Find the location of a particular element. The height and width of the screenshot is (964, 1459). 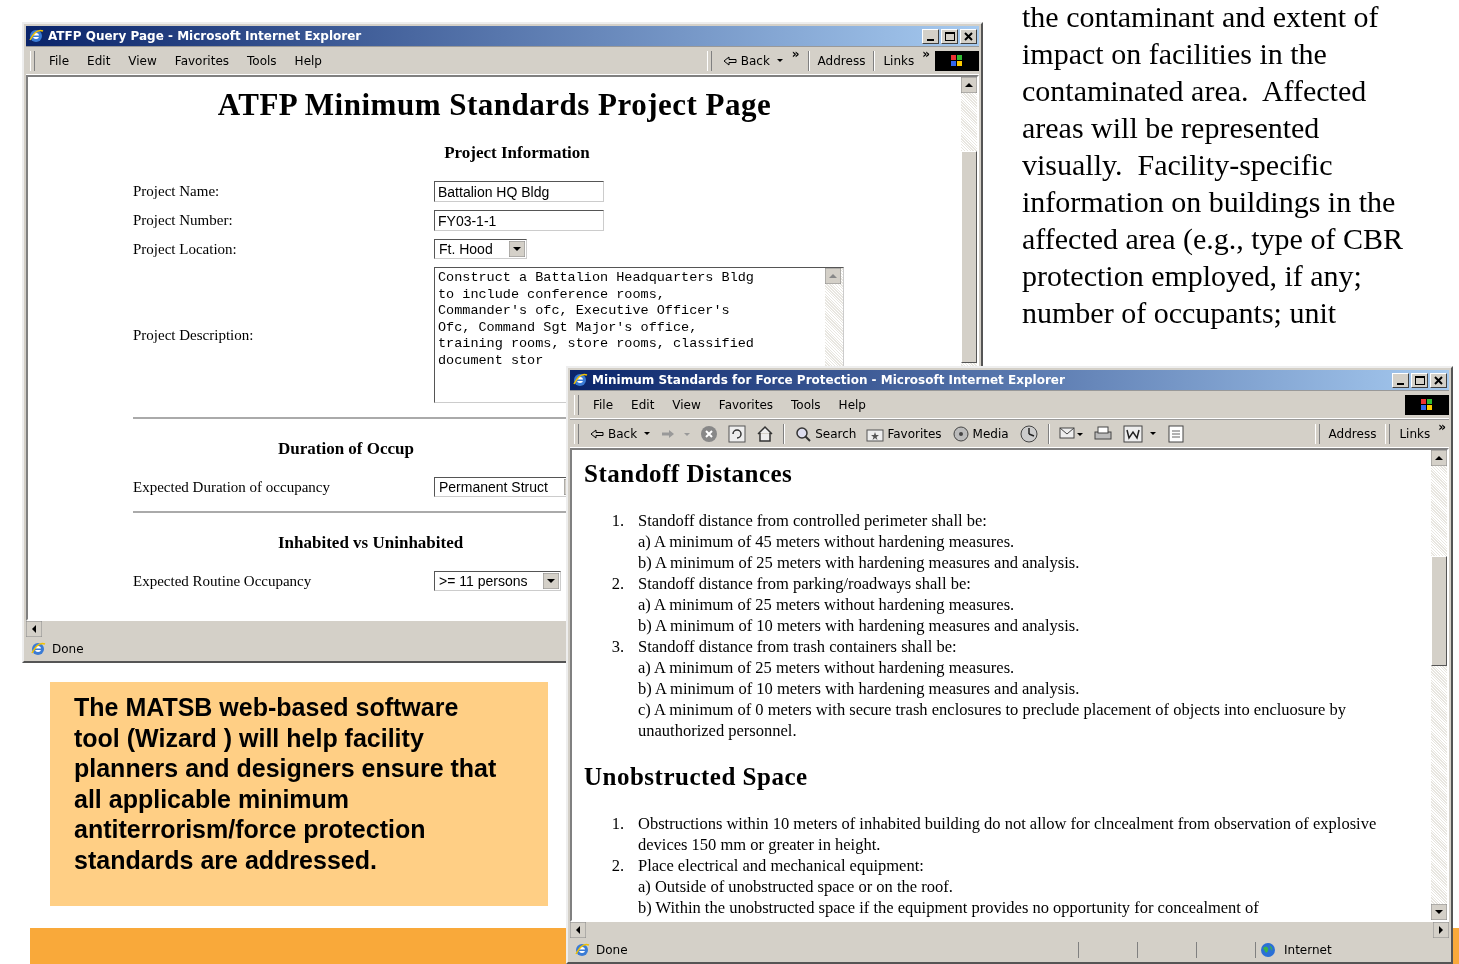

list-item-text: Standoff distance from controlled perimeter shall be: is located at coordinates (813, 520).